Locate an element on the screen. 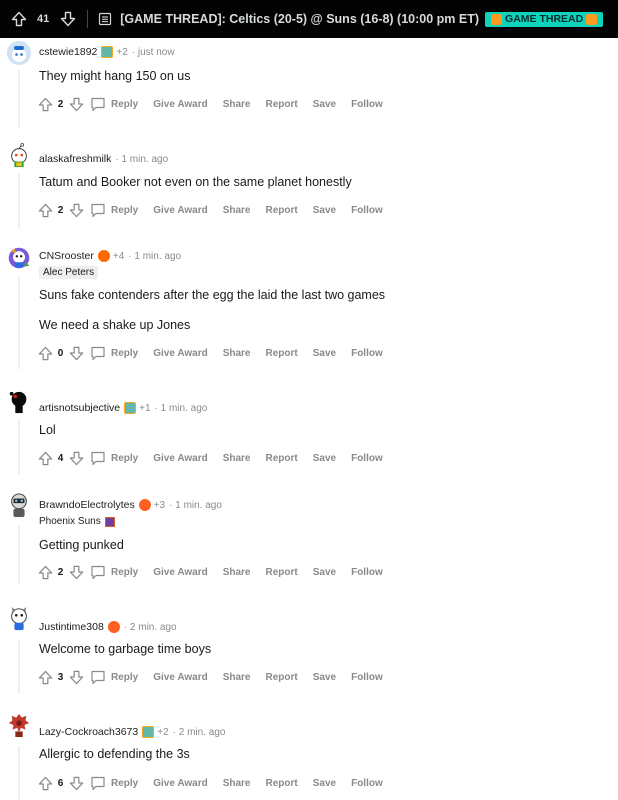 This screenshot has height=800, width=618. comment-meta: cstewie1892 +2 · just now is located at coordinates (107, 52).